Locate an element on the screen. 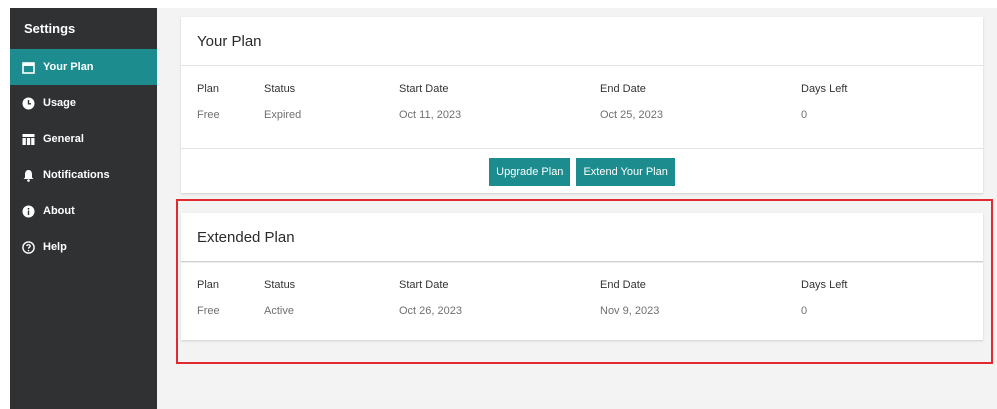 The height and width of the screenshot is (409, 997). status-value: Expired is located at coordinates (283, 115).